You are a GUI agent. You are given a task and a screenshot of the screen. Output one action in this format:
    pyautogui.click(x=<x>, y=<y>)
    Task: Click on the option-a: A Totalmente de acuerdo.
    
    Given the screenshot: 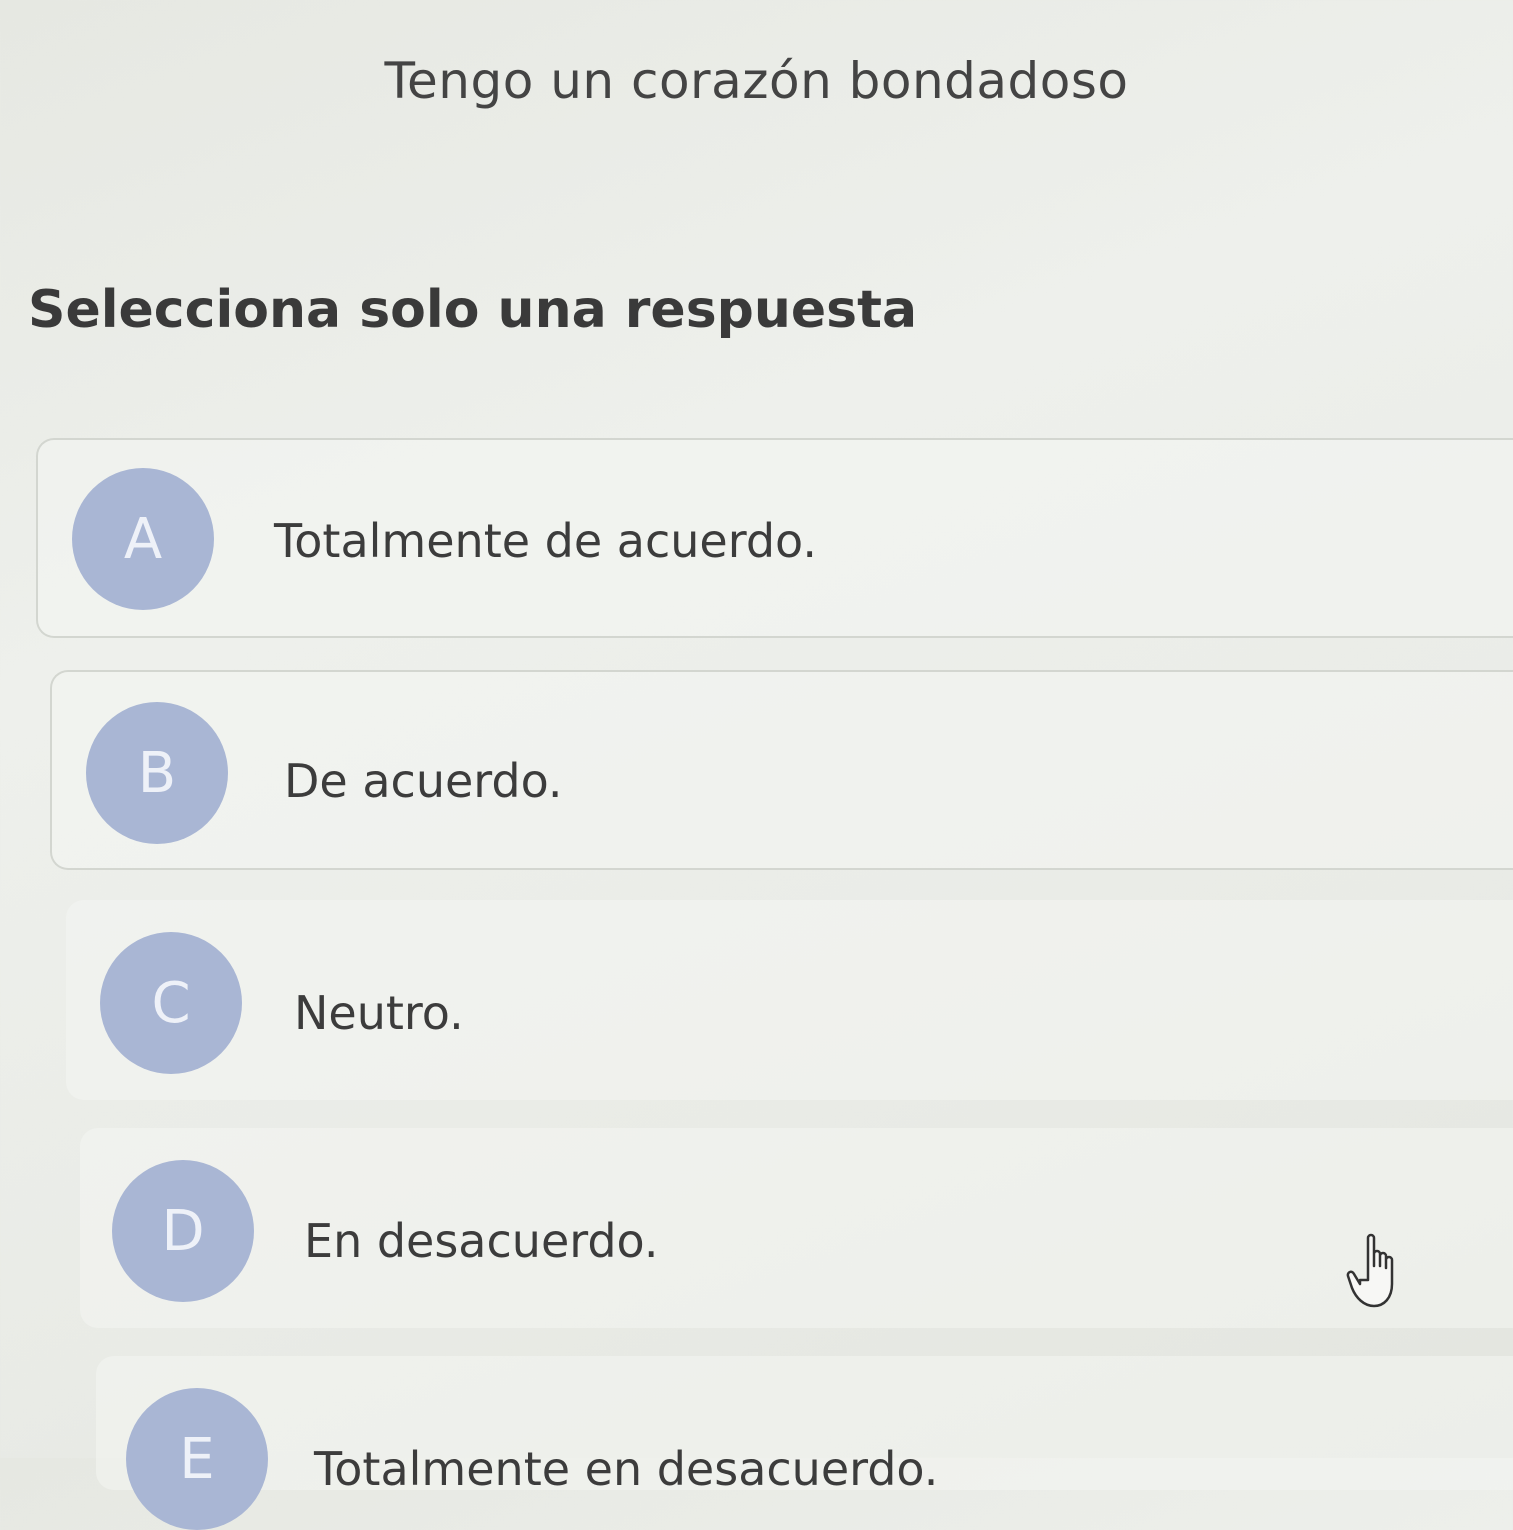 What is the action you would take?
    pyautogui.click(x=774, y=538)
    